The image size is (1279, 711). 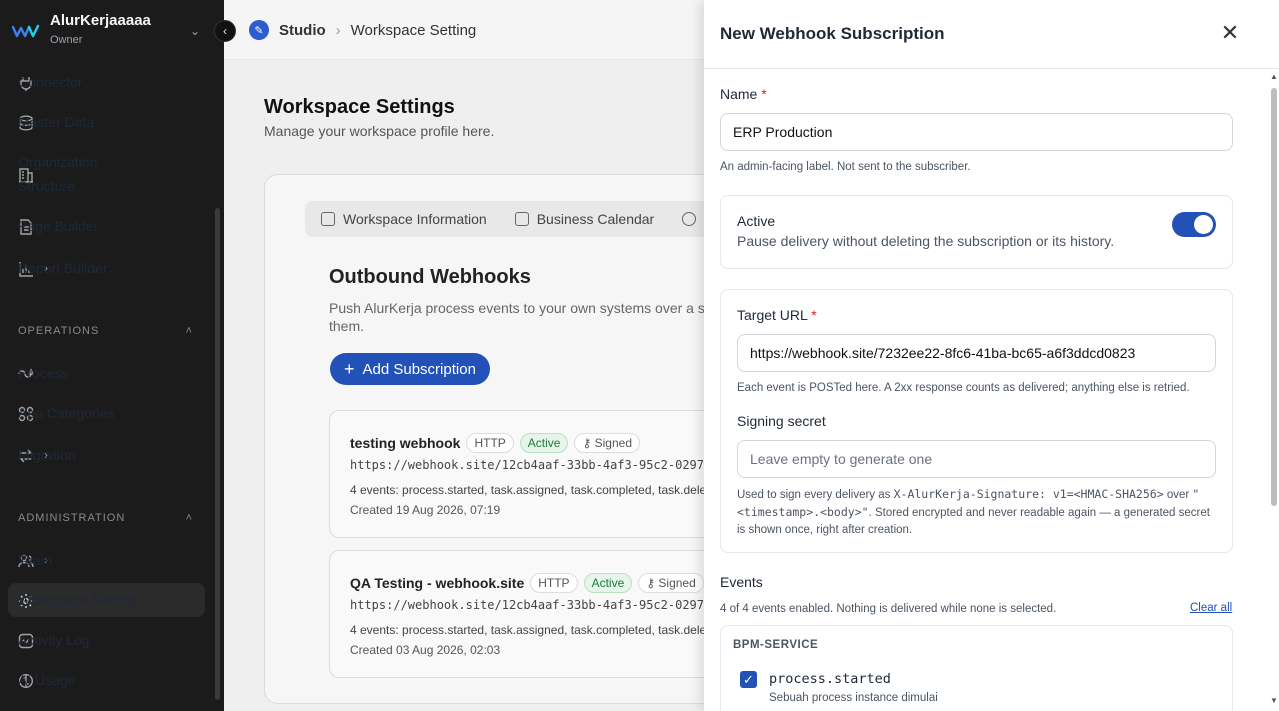 I want to click on subscription-name: QA Testing - webhook.site, so click(x=437, y=583).